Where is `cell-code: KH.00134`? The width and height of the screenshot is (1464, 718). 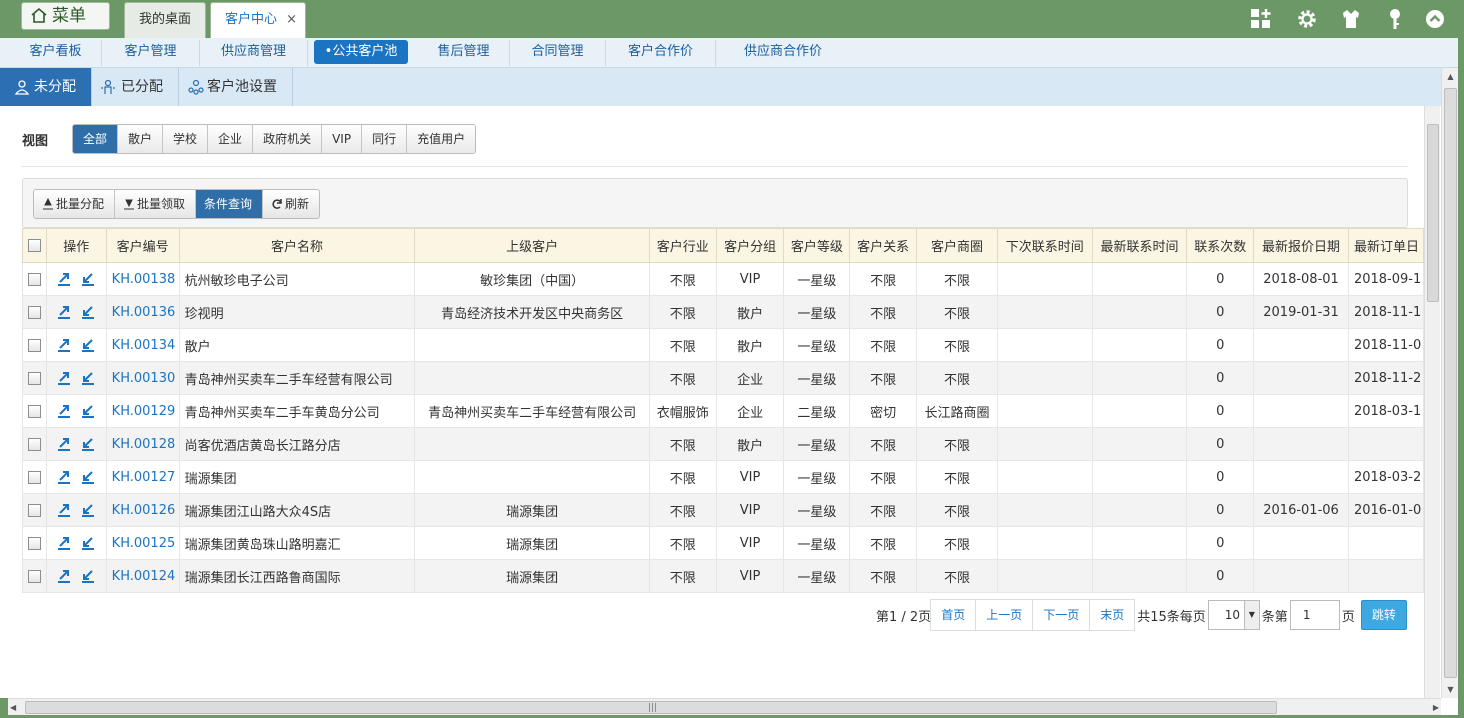 cell-code: KH.00134 is located at coordinates (142, 345).